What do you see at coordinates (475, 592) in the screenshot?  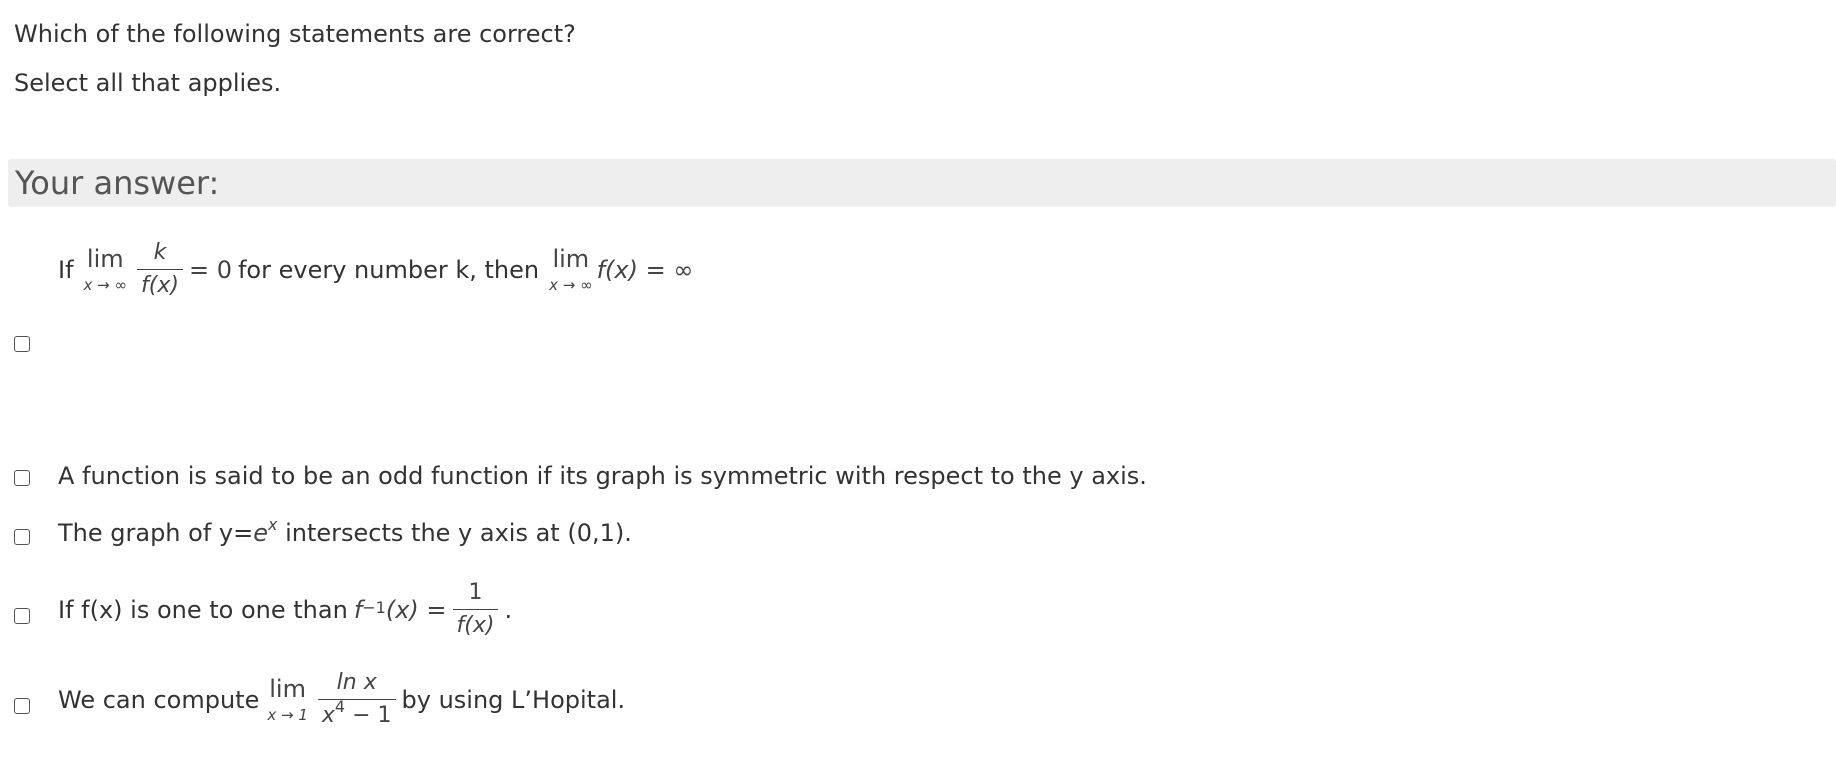 I see `option-4-fraction-num: 1` at bounding box center [475, 592].